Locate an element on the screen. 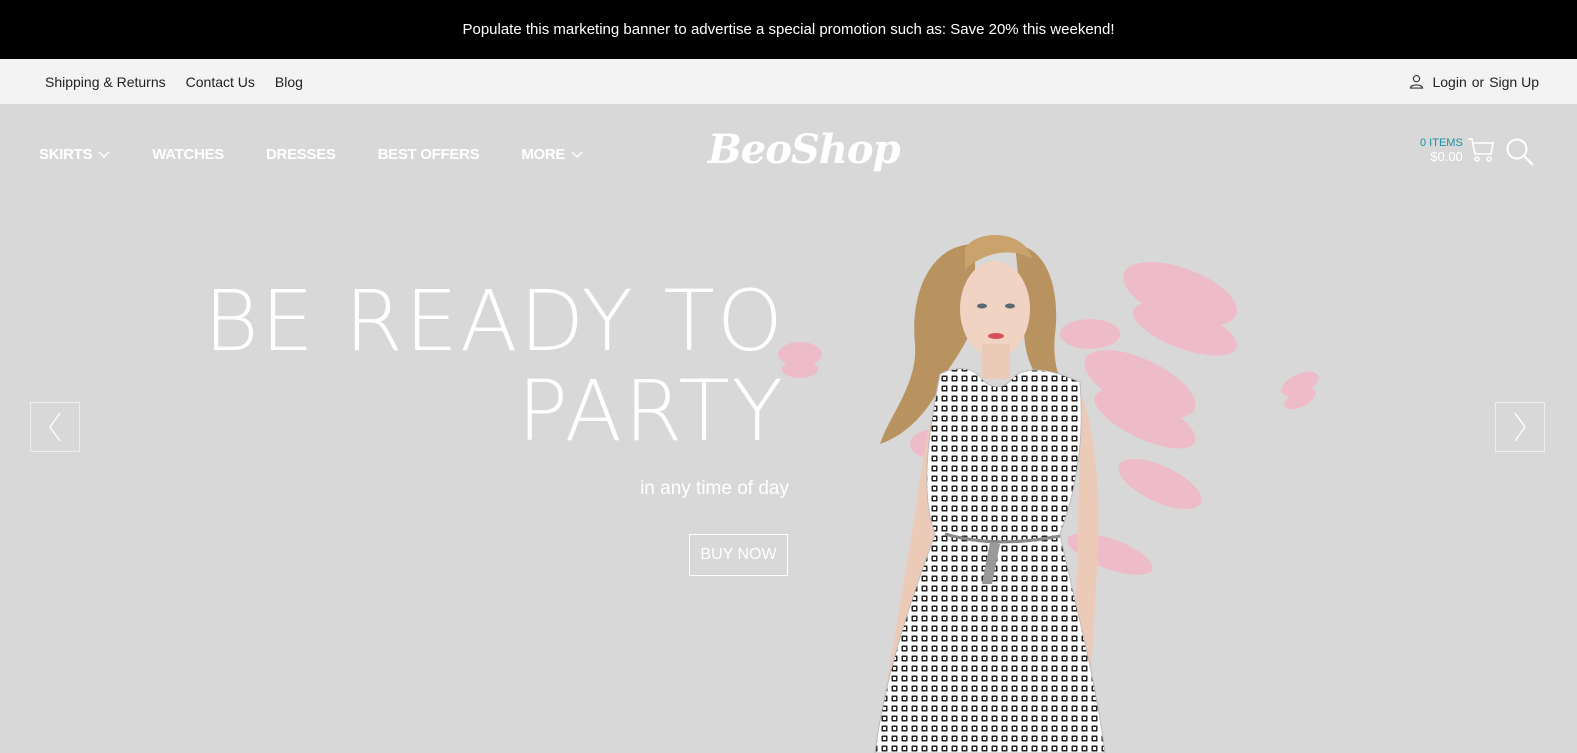 The width and height of the screenshot is (1577, 753). shipping-returns-link: Shipping & Returns is located at coordinates (105, 82).